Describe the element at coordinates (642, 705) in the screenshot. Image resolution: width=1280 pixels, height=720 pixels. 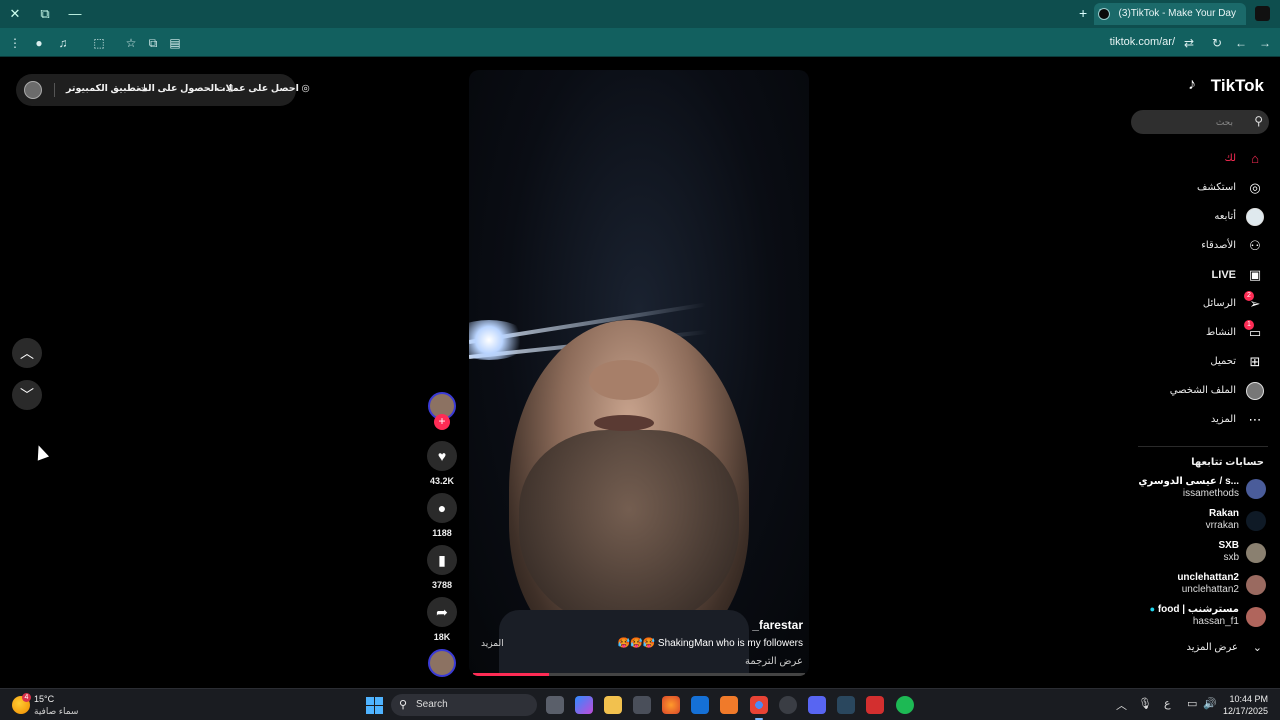
I see `store-icon` at that location.